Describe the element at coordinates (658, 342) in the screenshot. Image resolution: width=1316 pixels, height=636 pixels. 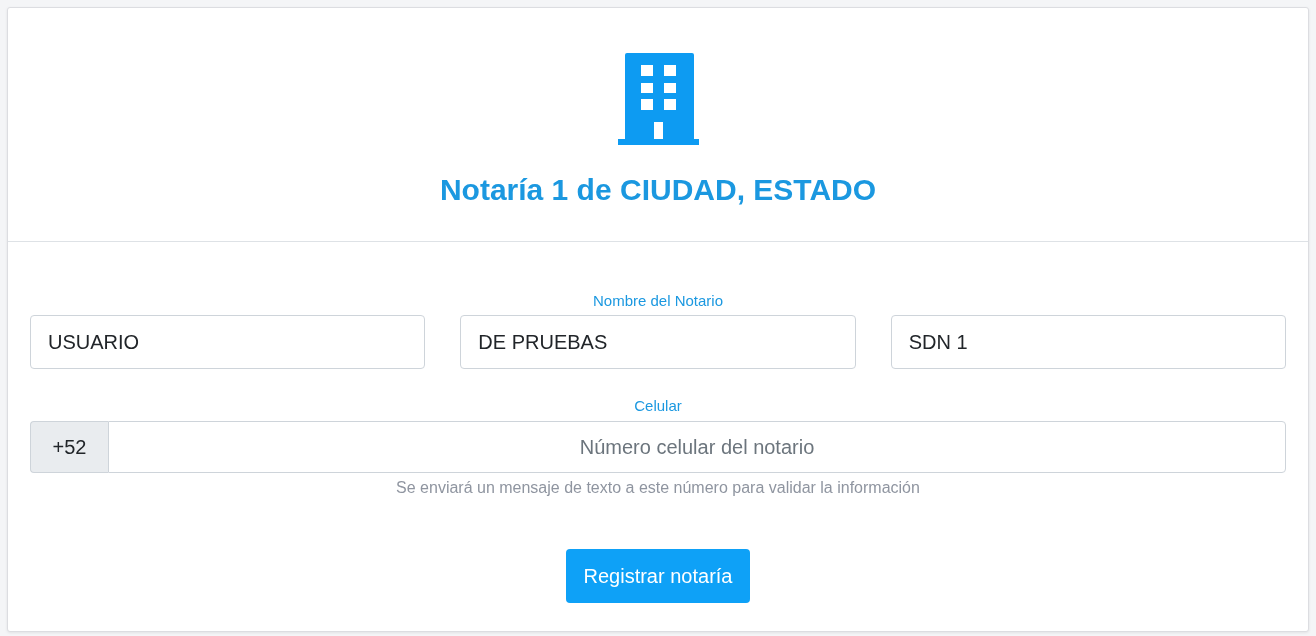
I see `name-input-field: DE PRUEBAS` at that location.